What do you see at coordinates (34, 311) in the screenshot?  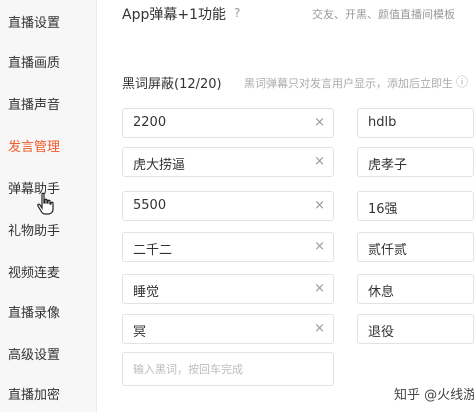 I see `sidebar-item-live-recording: 直播录像` at bounding box center [34, 311].